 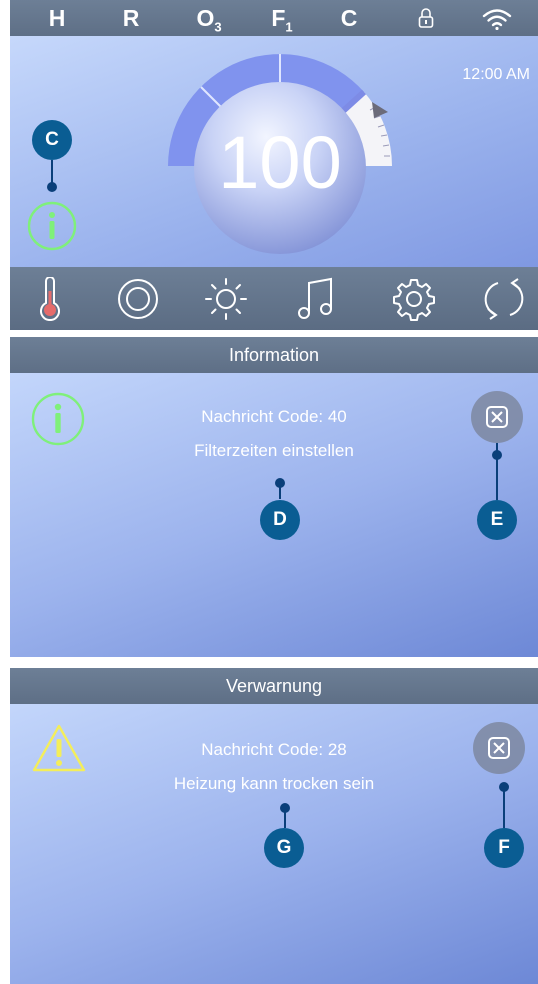 I want to click on callout-c: C, so click(x=52, y=140).